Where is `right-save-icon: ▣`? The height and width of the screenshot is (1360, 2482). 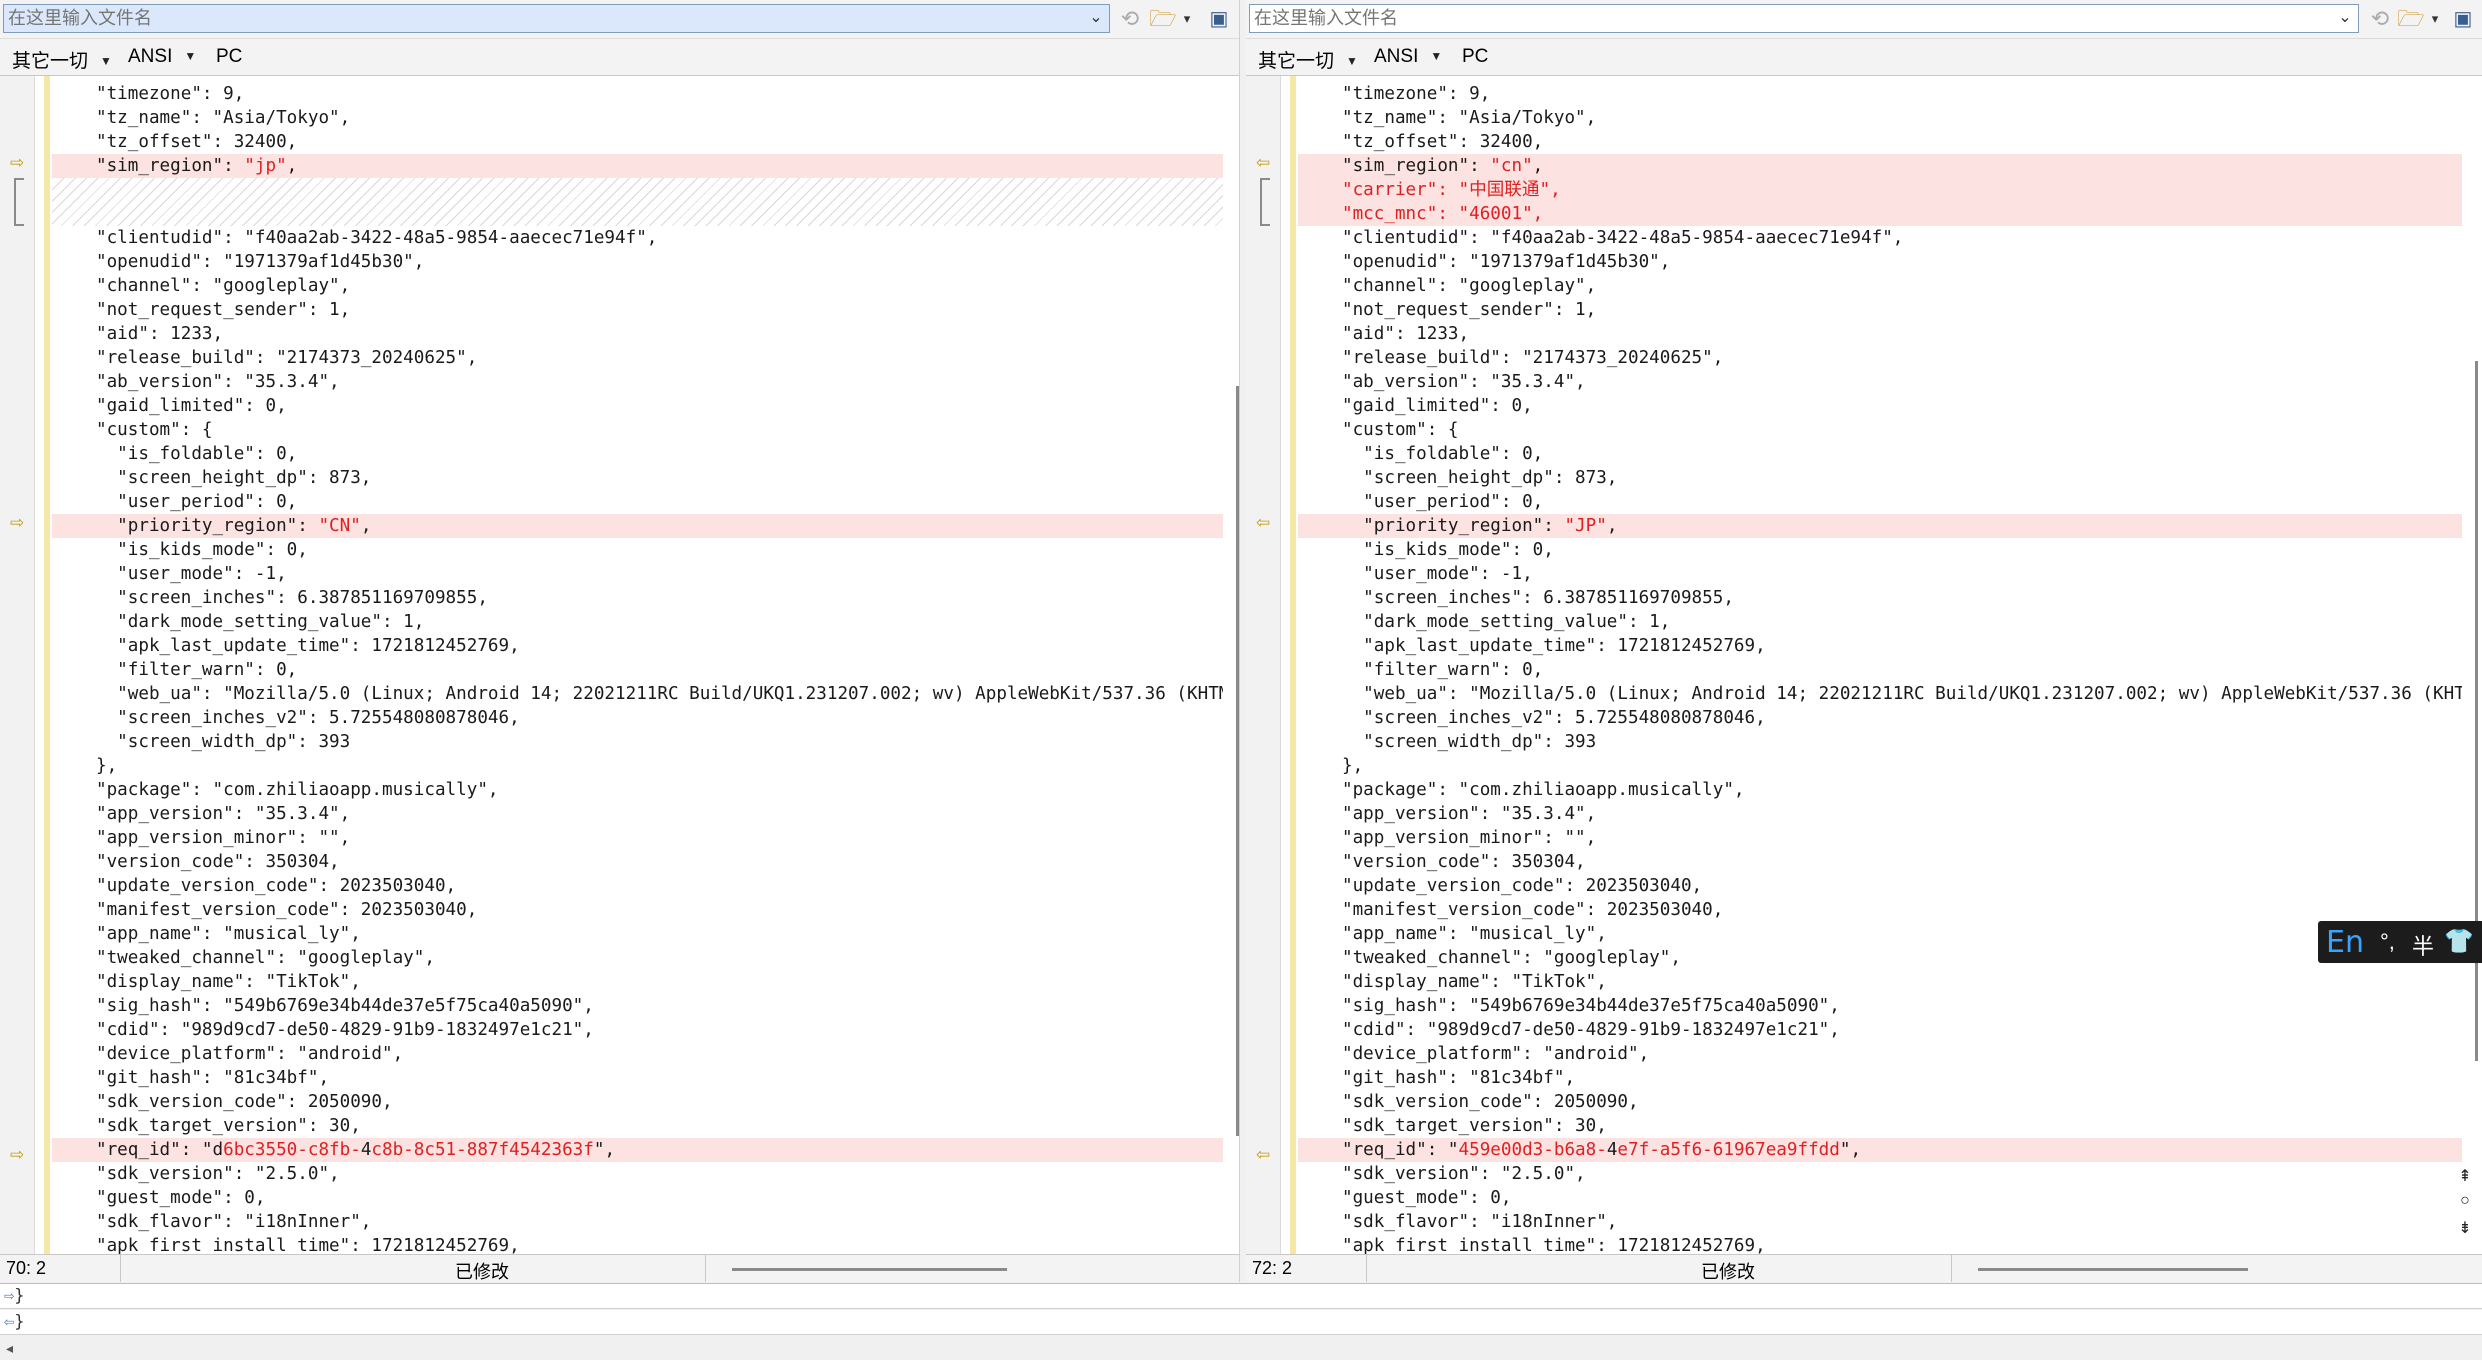 right-save-icon: ▣ is located at coordinates (2463, 19).